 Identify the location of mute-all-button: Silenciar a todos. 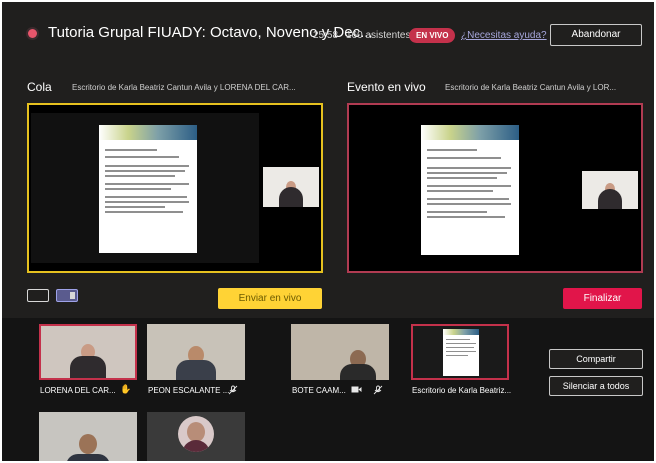
(596, 386).